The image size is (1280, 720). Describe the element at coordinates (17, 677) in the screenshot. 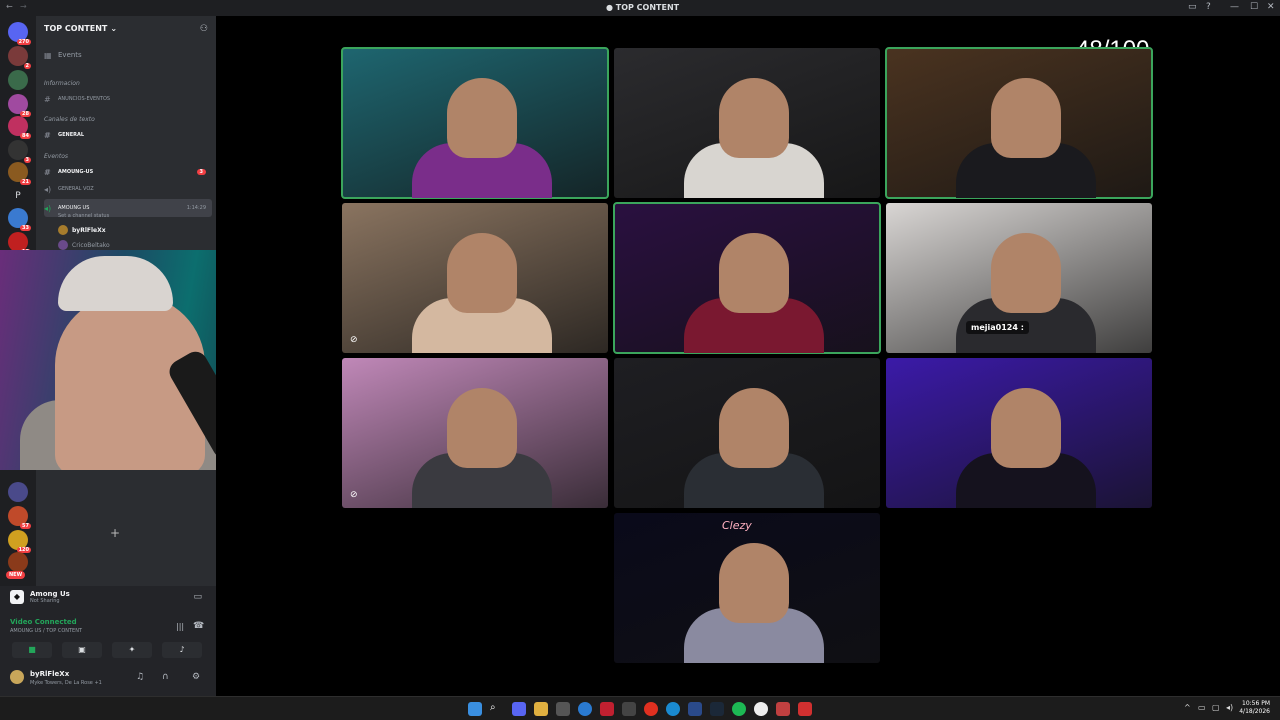

I see `user-avatar` at that location.